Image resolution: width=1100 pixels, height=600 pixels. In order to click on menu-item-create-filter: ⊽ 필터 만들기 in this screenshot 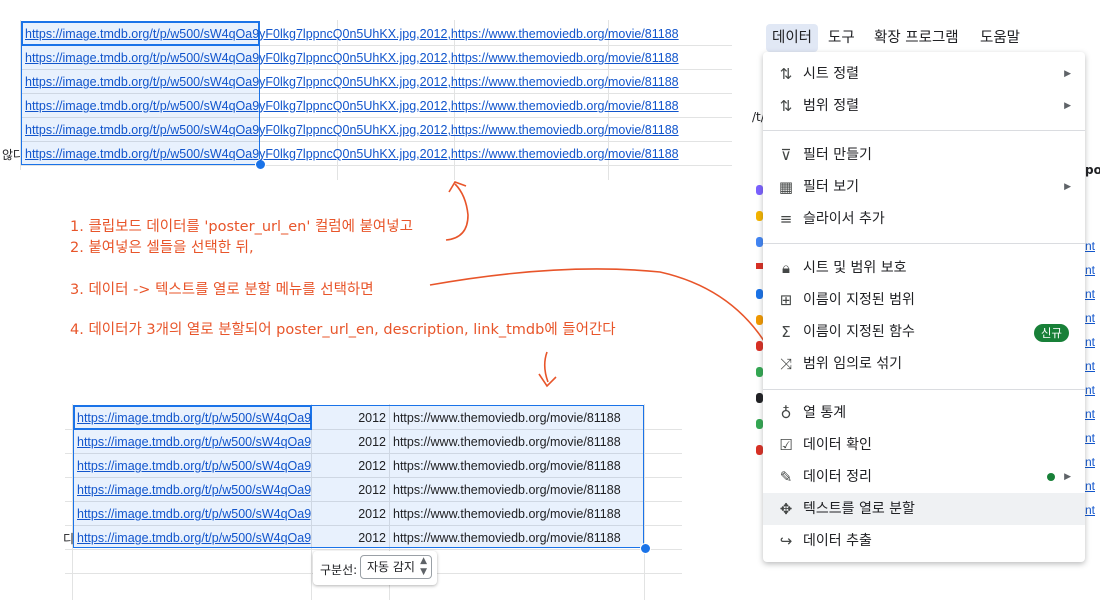, I will do `click(924, 155)`.